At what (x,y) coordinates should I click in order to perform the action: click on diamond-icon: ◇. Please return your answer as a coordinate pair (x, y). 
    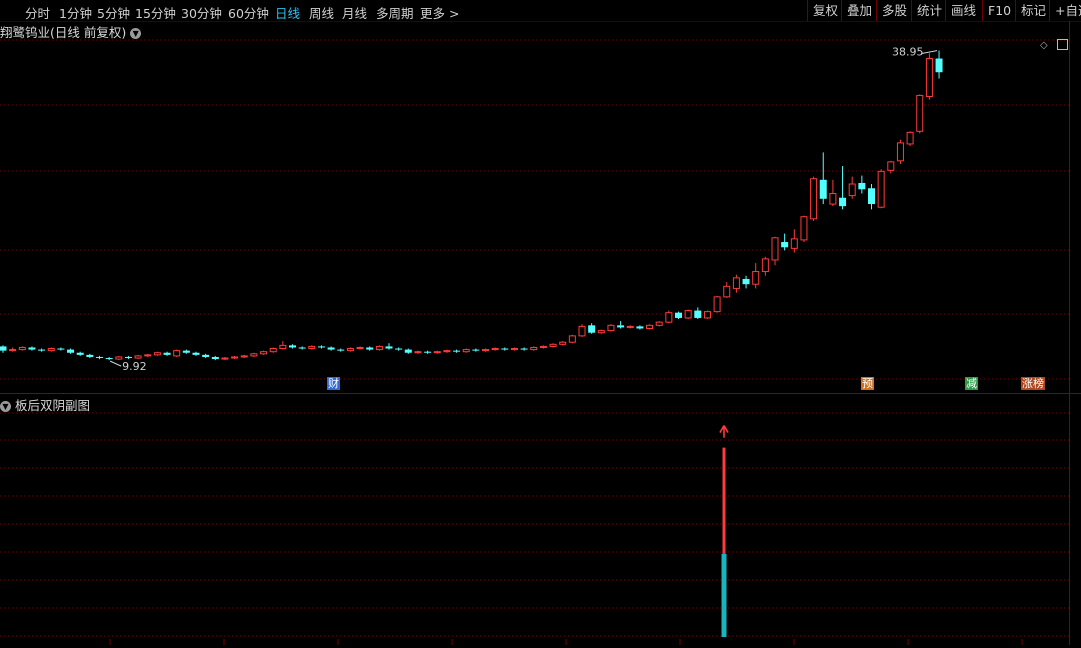
    Looking at the image, I should click on (1044, 45).